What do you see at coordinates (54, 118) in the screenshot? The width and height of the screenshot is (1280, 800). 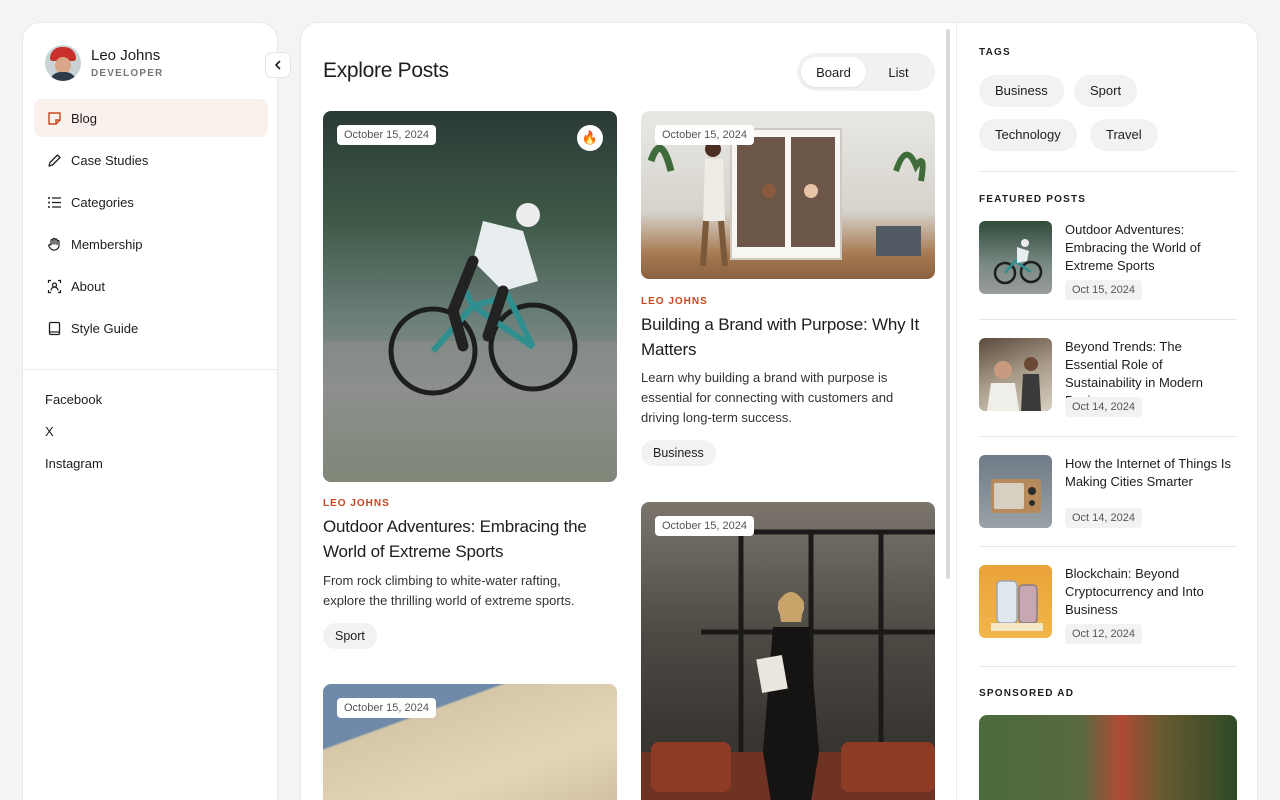 I see `blog-icon` at bounding box center [54, 118].